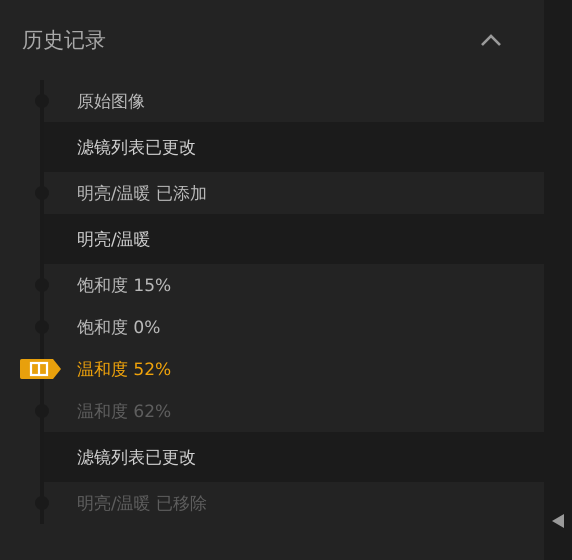 Image resolution: width=572 pixels, height=560 pixels. I want to click on panel-title: 历史记录, so click(64, 40).